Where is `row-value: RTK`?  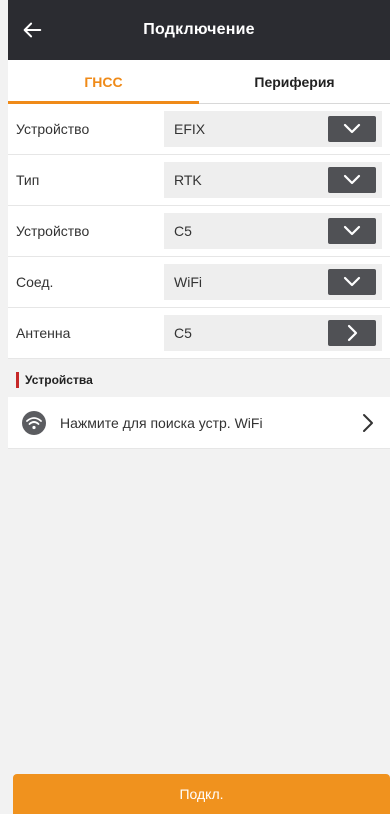
row-value: RTK is located at coordinates (188, 180).